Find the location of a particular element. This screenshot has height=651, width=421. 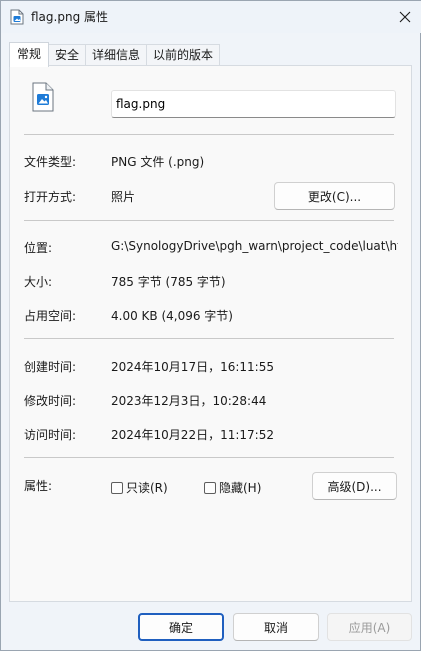

tab-previous-versions: 以前的版本 is located at coordinates (183, 55).